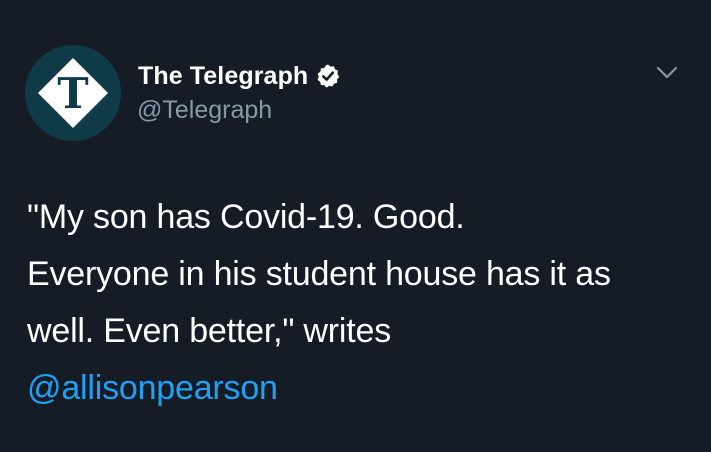  What do you see at coordinates (328, 76) in the screenshot?
I see `verified-badge-icon` at bounding box center [328, 76].